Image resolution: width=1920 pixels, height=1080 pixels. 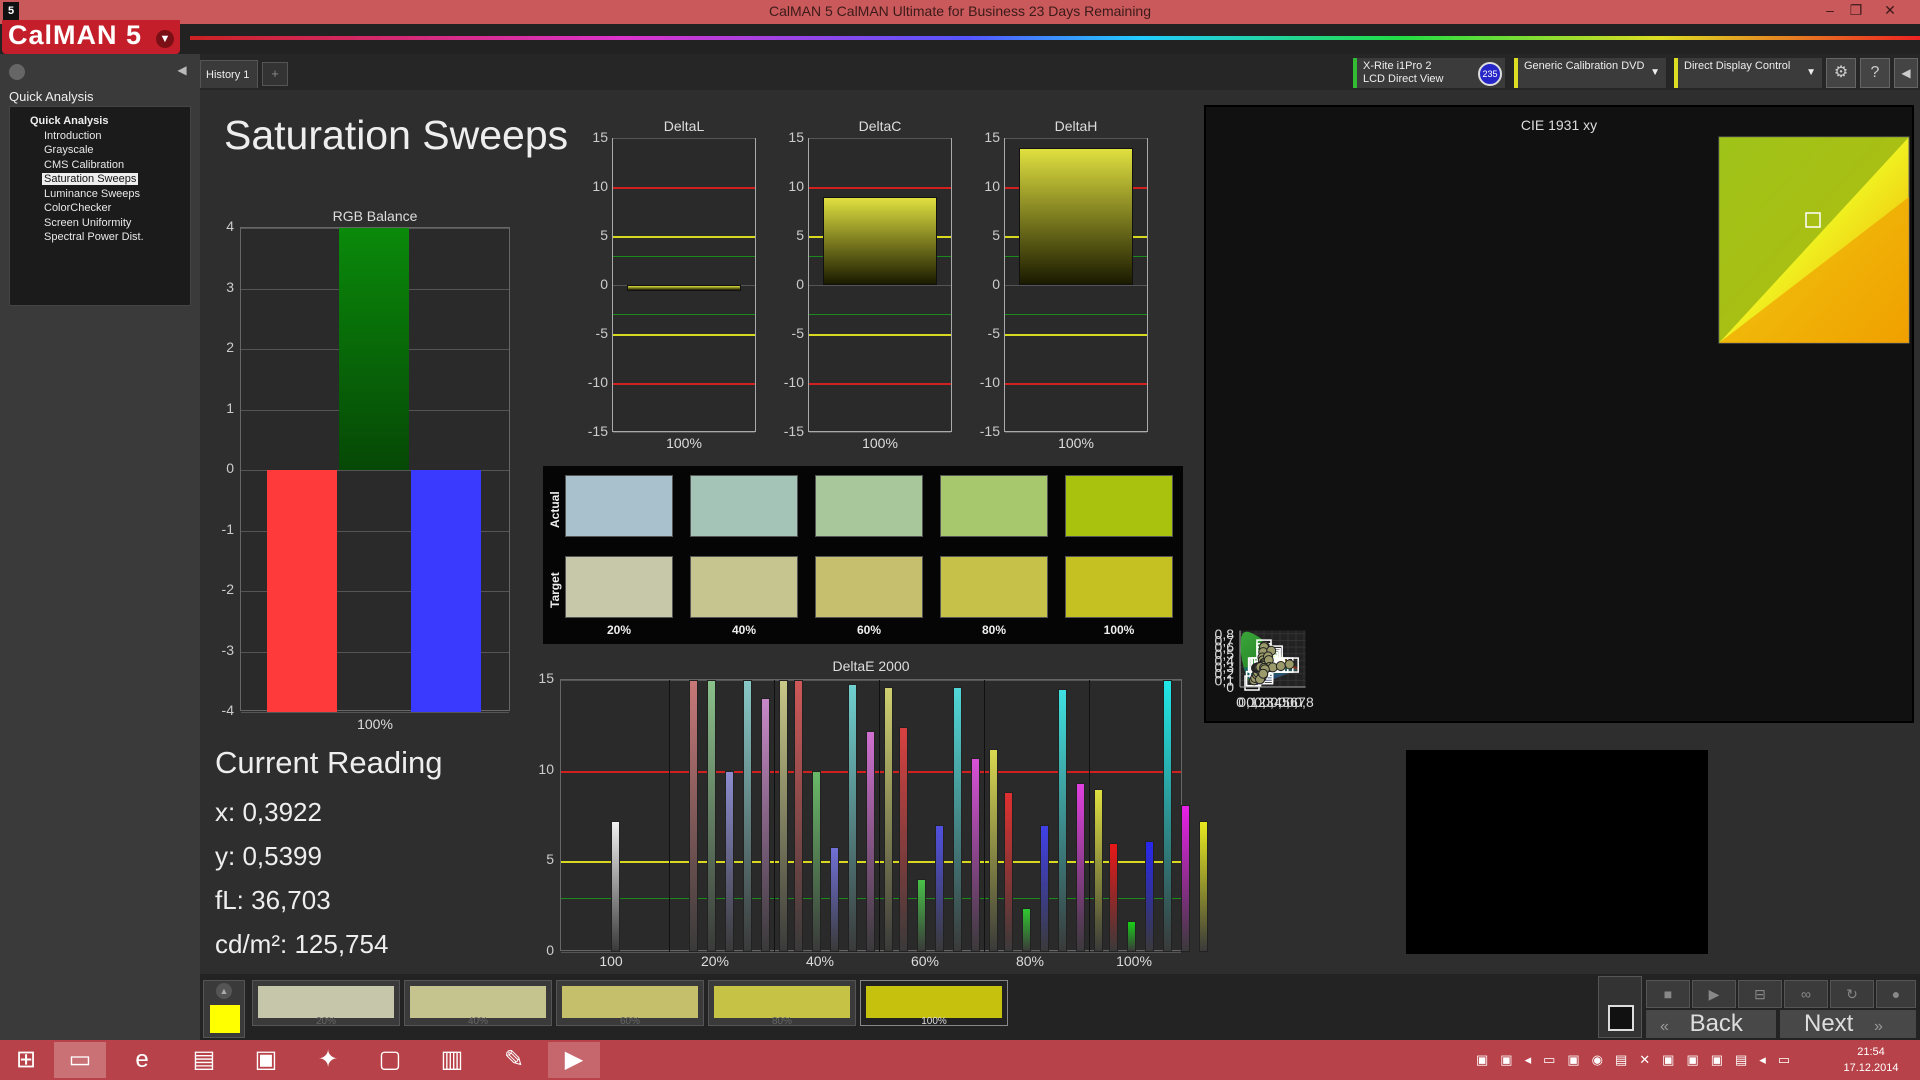 I want to click on app-icon: ▣, so click(x=266, y=1060).